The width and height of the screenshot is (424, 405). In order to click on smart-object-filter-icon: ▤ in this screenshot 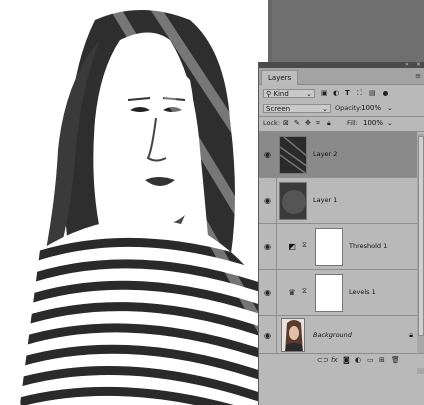, I will do `click(372, 93)`.